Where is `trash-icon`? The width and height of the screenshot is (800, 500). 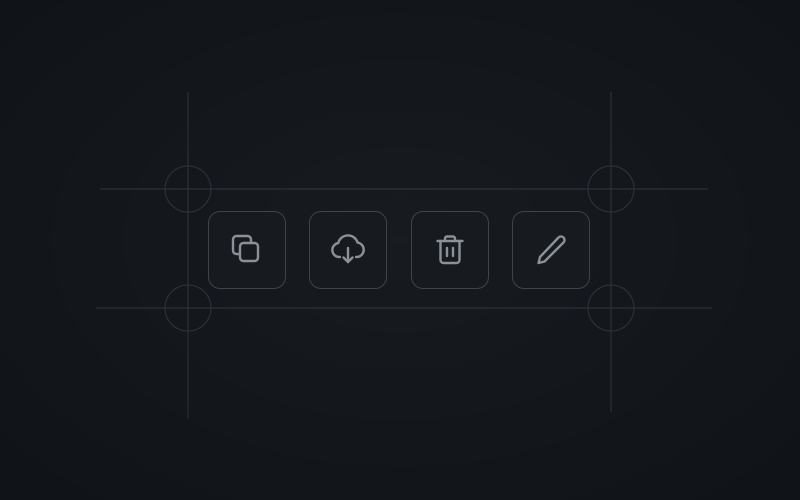 trash-icon is located at coordinates (450, 250).